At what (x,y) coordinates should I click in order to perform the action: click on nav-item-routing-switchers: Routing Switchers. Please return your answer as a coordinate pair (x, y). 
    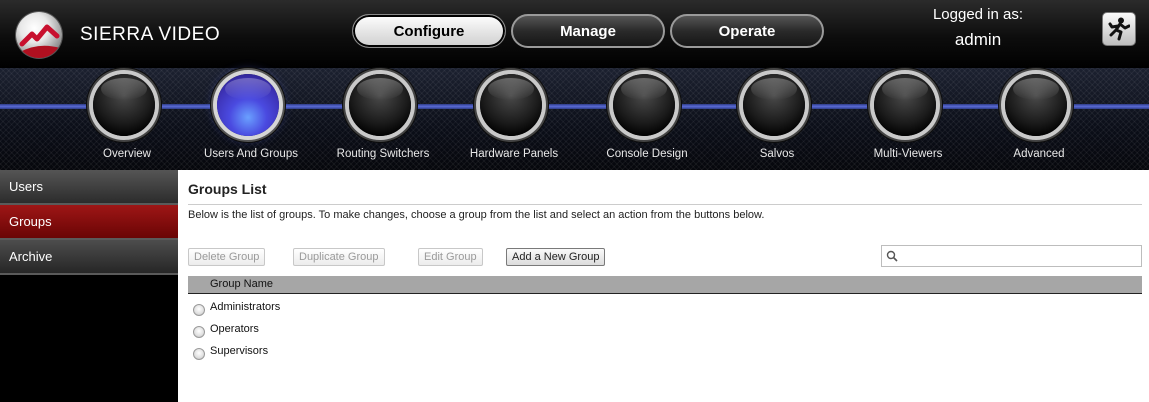
    Looking at the image, I should click on (383, 119).